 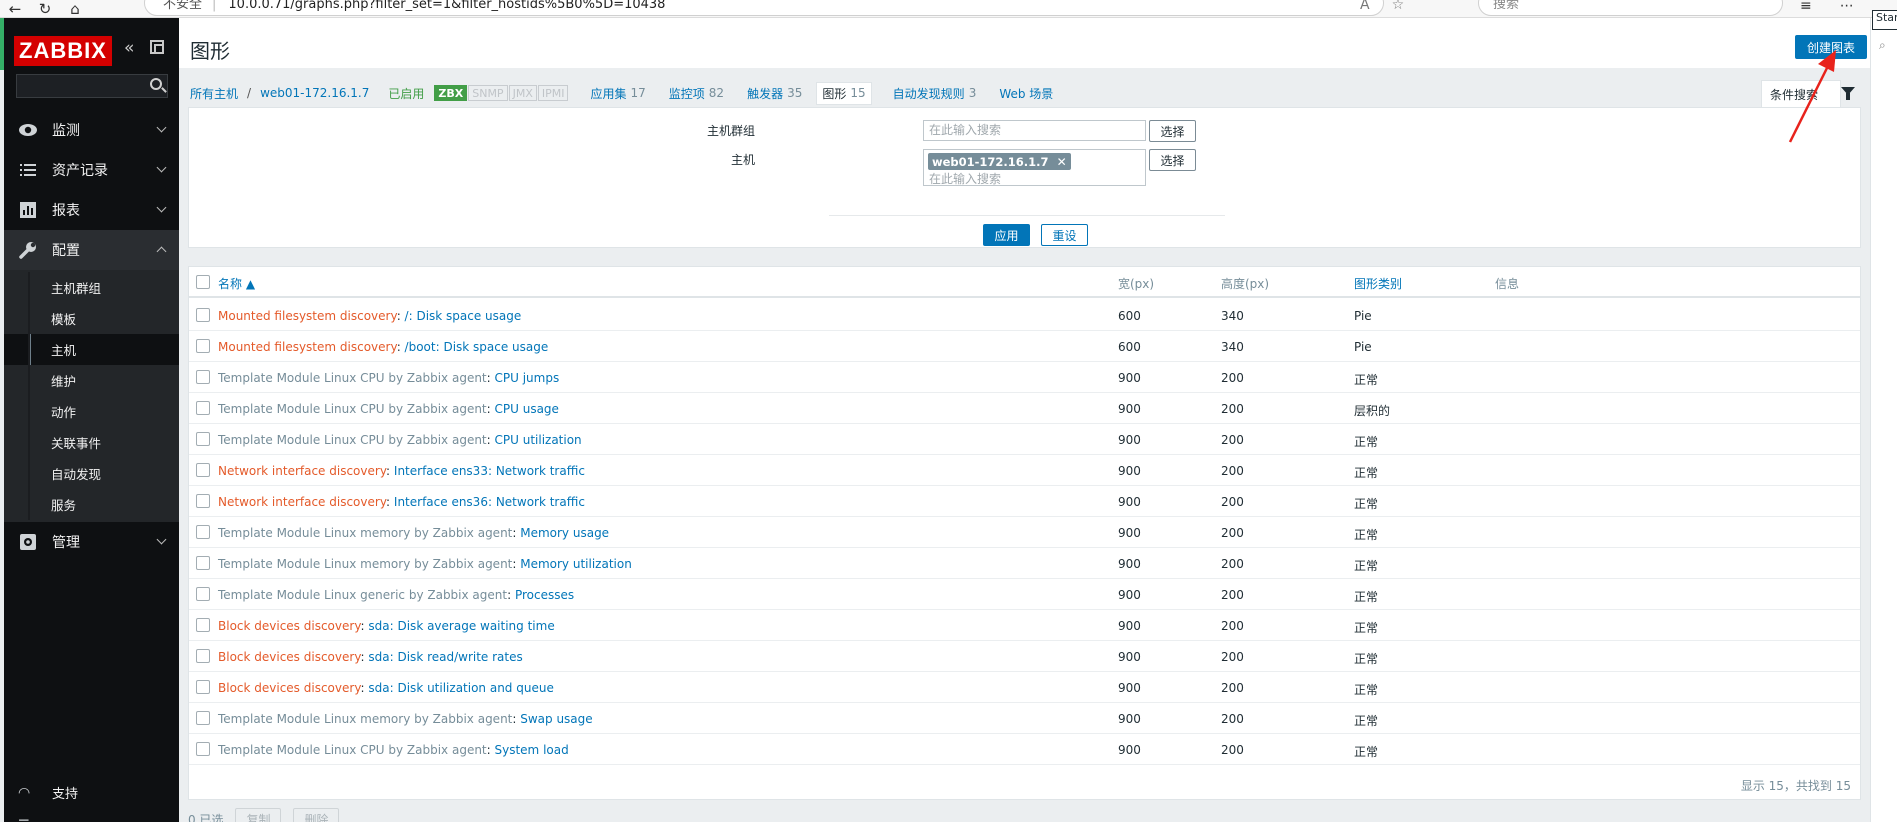 I want to click on all-hosts-link: 所有主机, so click(x=214, y=93).